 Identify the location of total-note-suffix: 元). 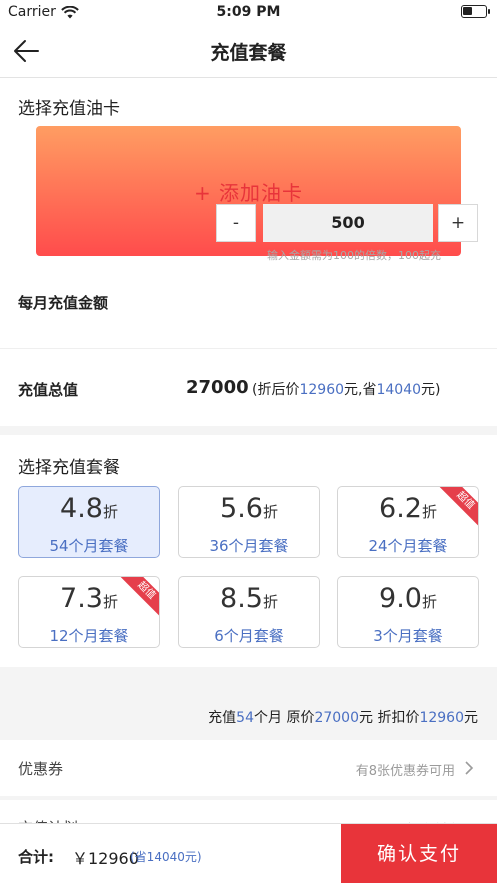
(431, 390).